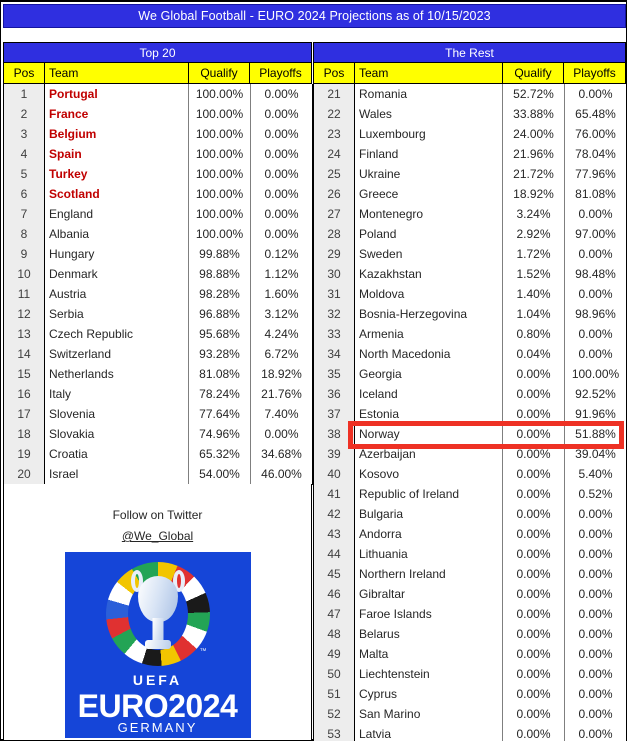 The image size is (627, 741). I want to click on table-row: 42 Bulgaria 0.00% 0.00%, so click(470, 514).